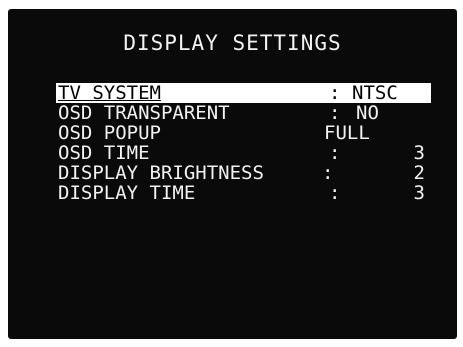  Describe the element at coordinates (243, 193) in the screenshot. I see `menu-item-display-time: DISPLAY TIME : 3` at that location.